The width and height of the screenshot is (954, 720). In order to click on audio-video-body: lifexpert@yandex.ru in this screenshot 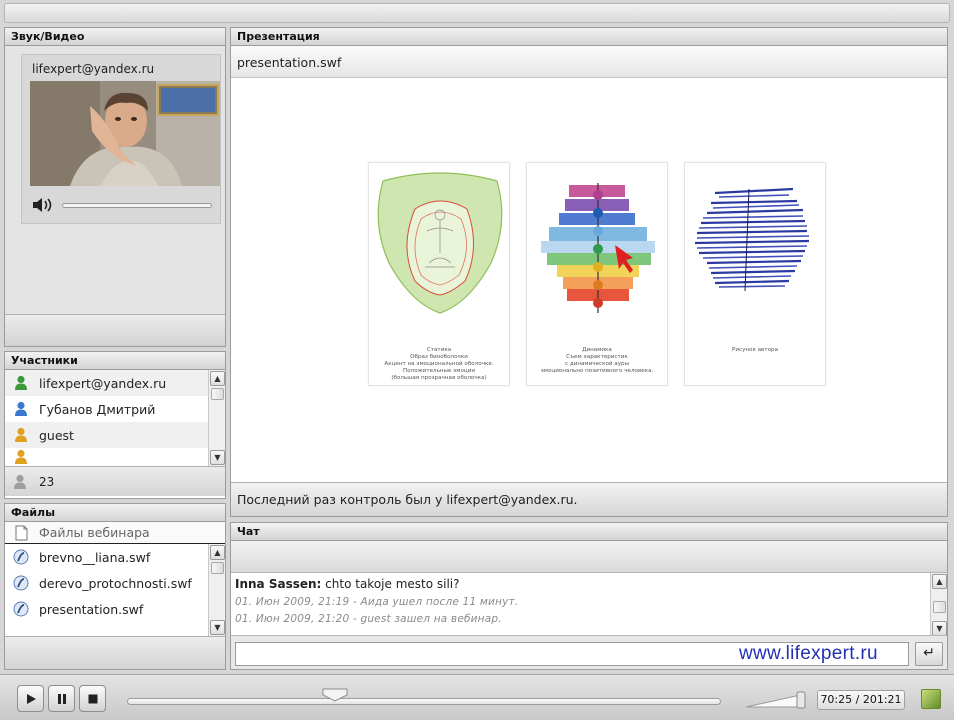, I will do `click(115, 196)`.